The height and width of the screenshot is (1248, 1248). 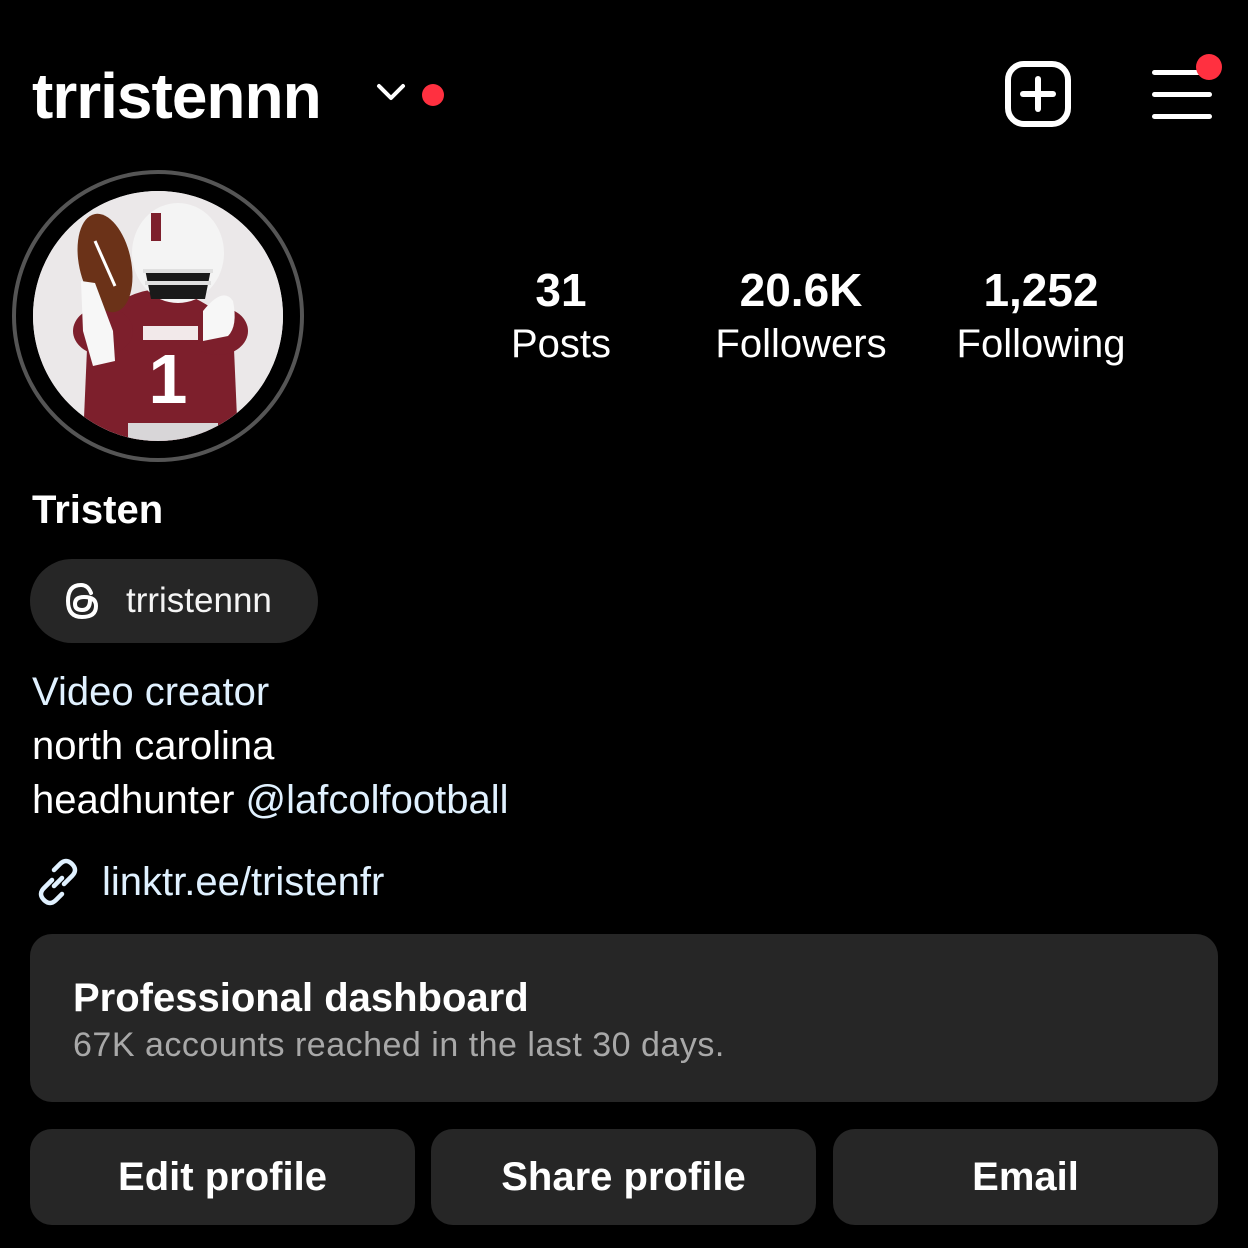 What do you see at coordinates (561, 344) in the screenshot?
I see `posts-label: Posts` at bounding box center [561, 344].